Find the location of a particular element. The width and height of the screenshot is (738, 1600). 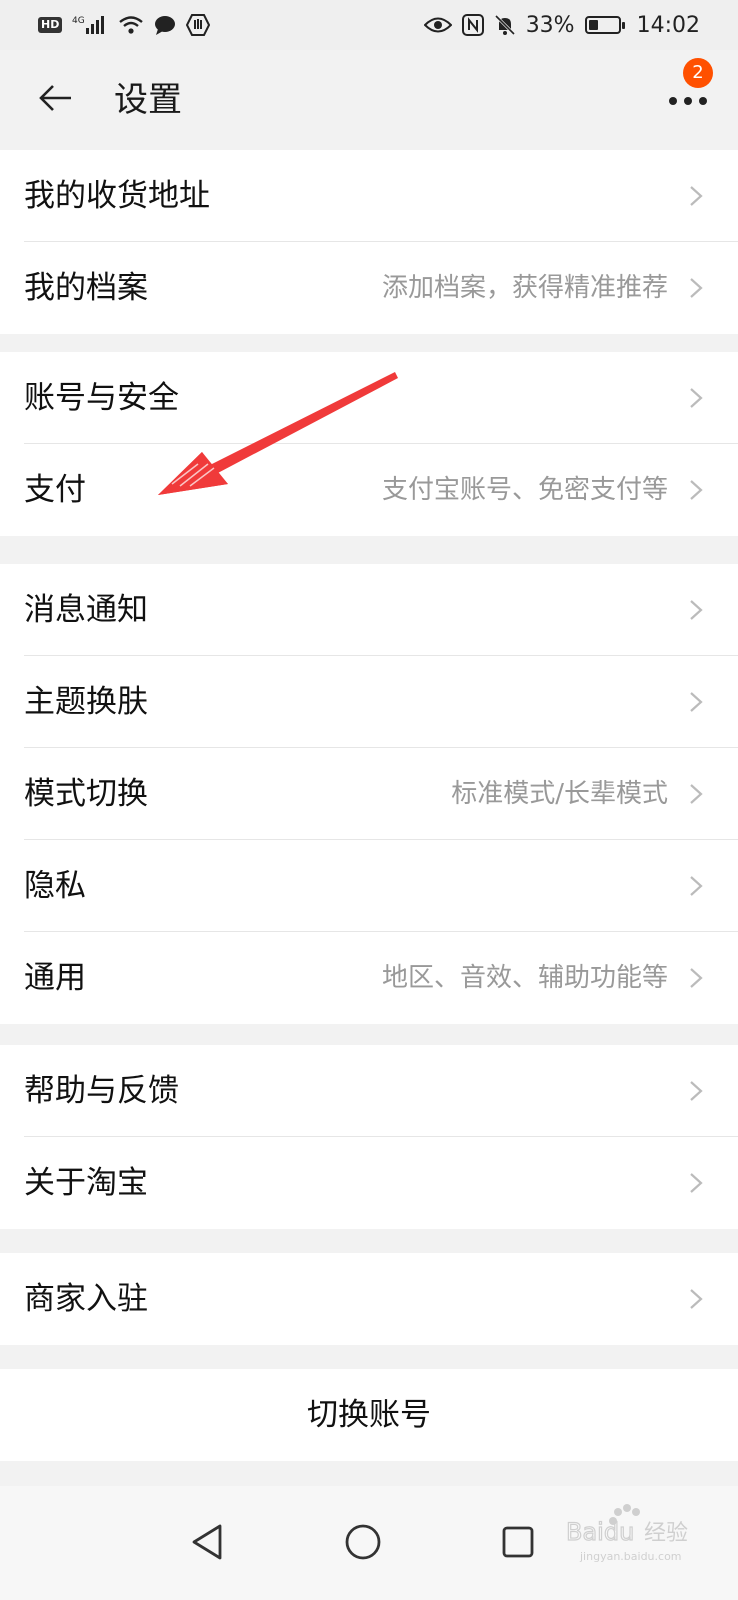

settings-group-help: 帮助与反馈 关于淘宝 is located at coordinates (369, 1137).